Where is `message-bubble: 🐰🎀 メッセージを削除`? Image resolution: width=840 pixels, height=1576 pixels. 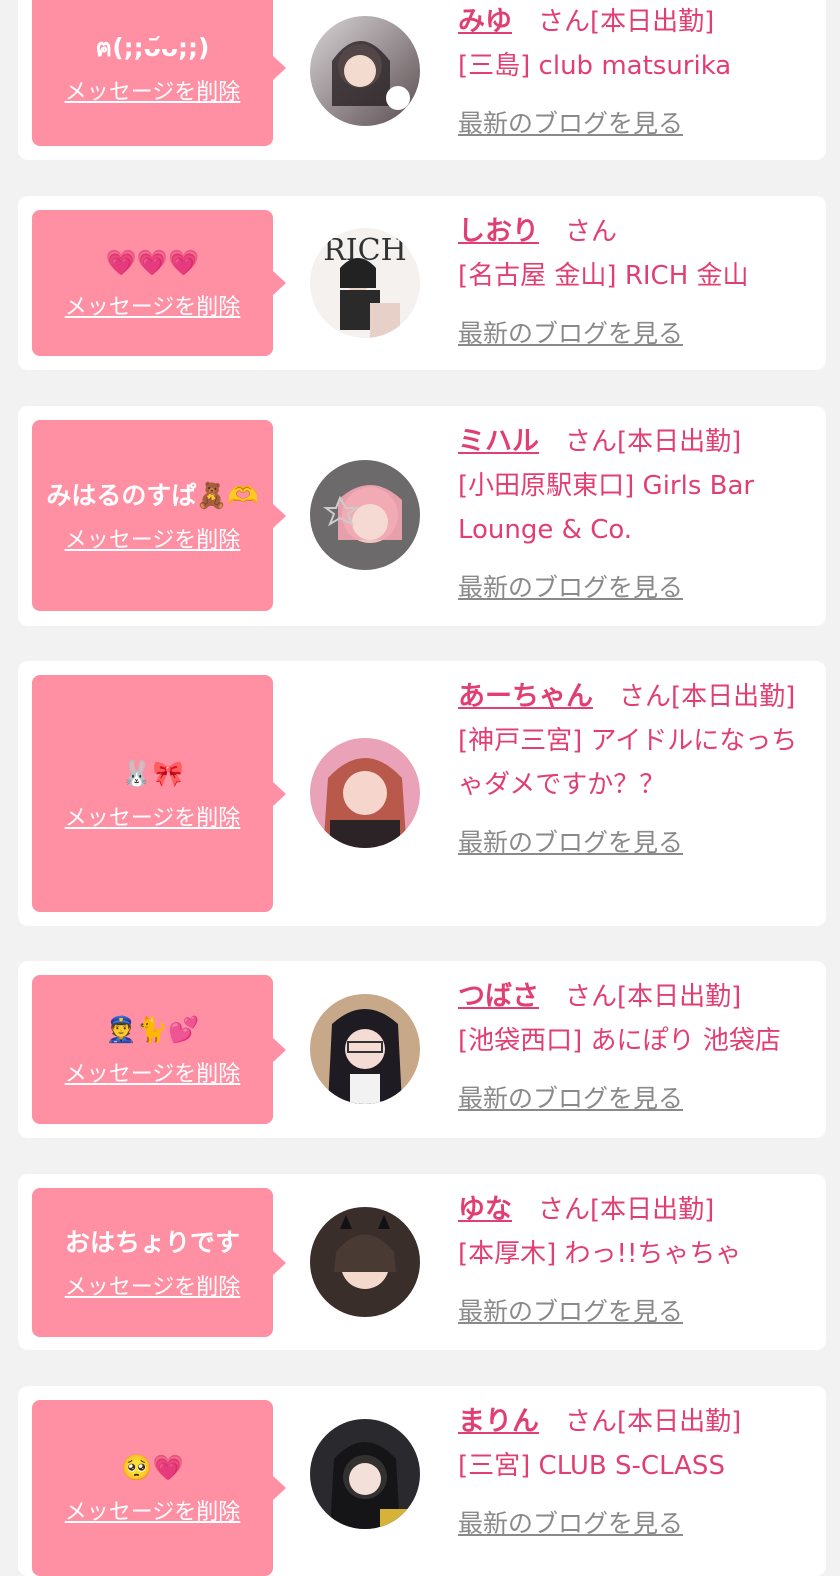 message-bubble: 🐰🎀 メッセージを削除 is located at coordinates (159, 793).